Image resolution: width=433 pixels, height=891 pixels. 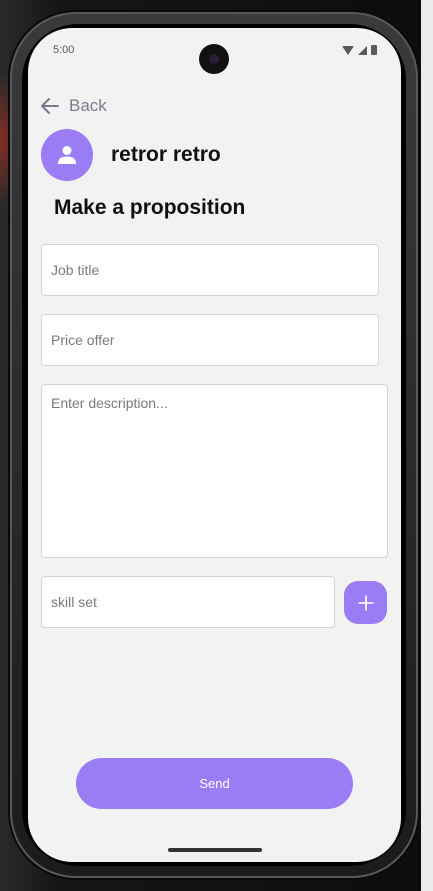 I want to click on skill-set-input, so click(x=188, y=602).